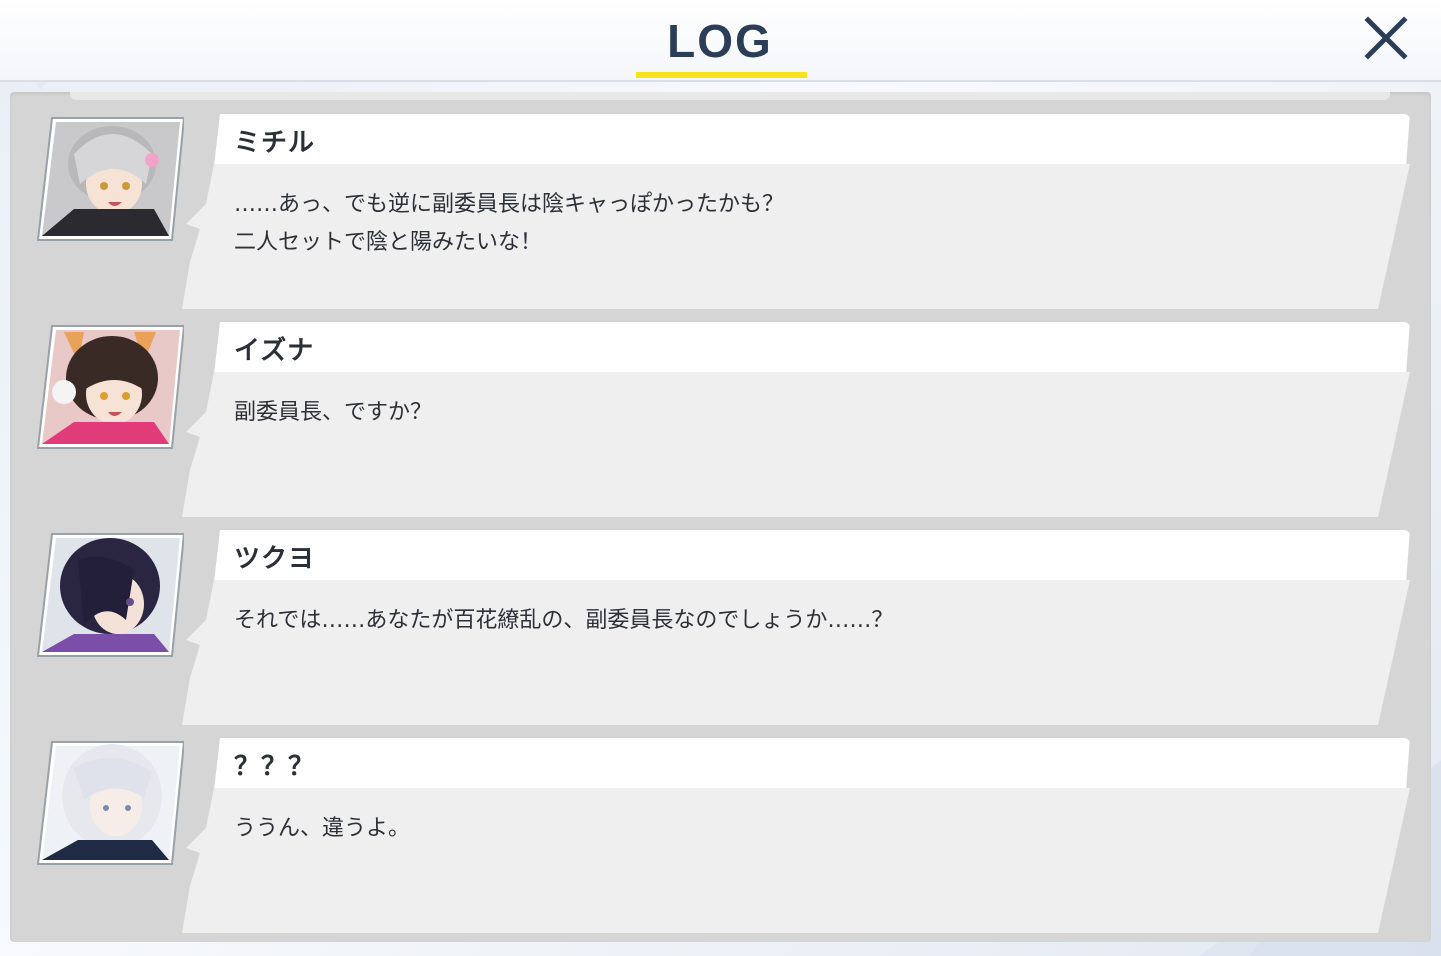 Image resolution: width=1441 pixels, height=956 pixels. What do you see at coordinates (509, 223) in the screenshot?
I see `dialogue-text: ……あっ、でも逆に副委員長は陰キャっぽかったかも？ 二人セットで陰と陽みたいな！` at bounding box center [509, 223].